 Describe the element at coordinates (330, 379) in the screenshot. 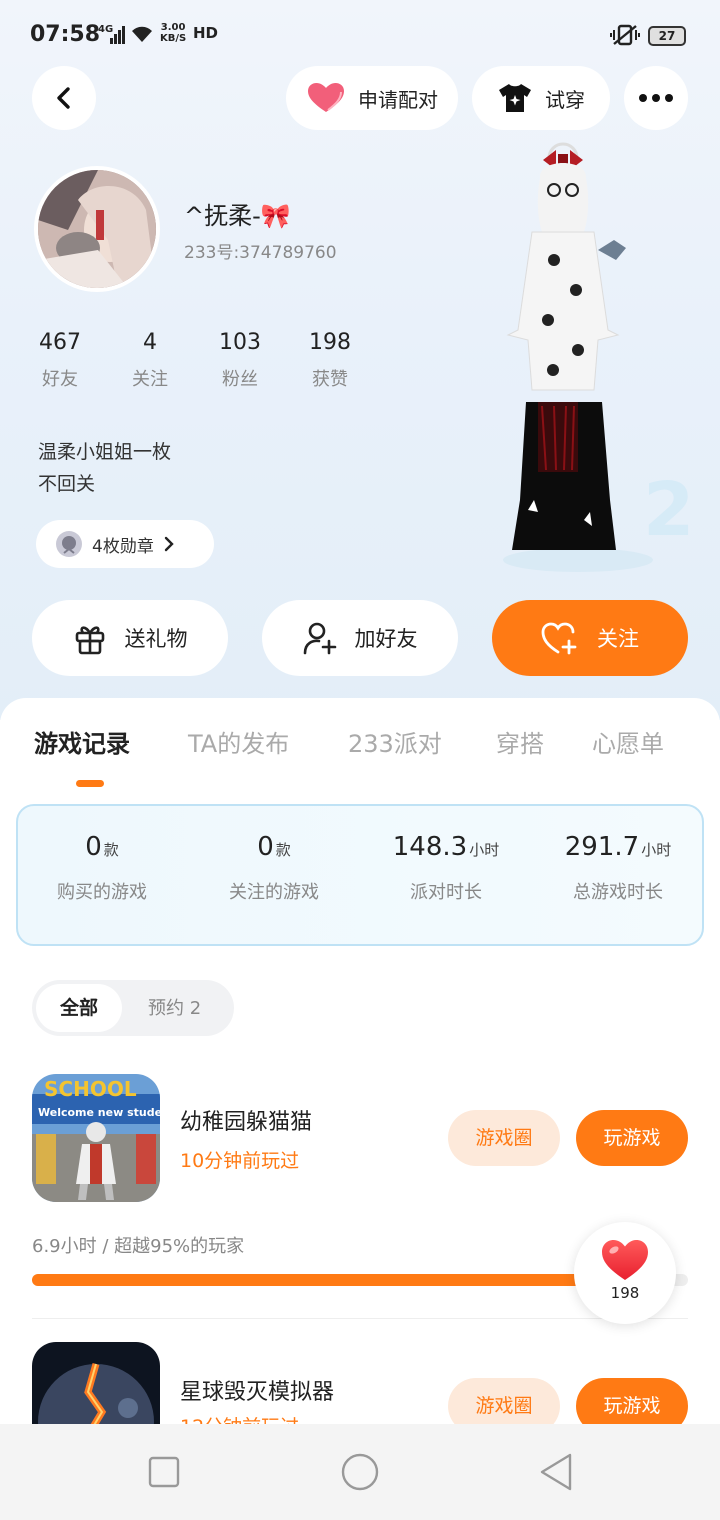

I see `stat-label: 获赞` at that location.